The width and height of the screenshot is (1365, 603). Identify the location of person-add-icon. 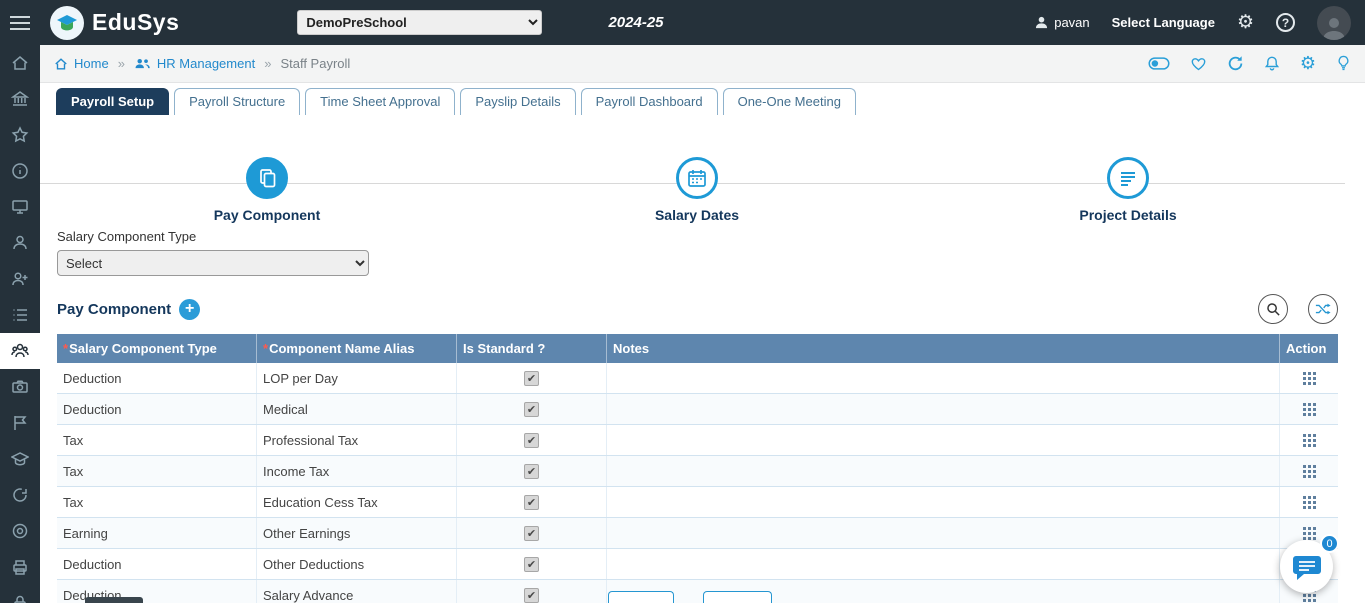
(20, 279).